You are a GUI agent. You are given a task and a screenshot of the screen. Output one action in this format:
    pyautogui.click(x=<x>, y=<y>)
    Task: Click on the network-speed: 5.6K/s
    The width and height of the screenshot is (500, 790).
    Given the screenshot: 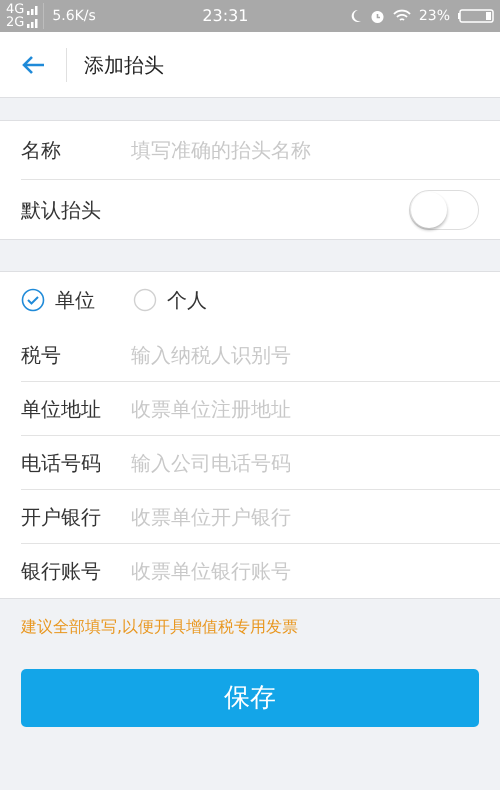 What is the action you would take?
    pyautogui.click(x=74, y=16)
    